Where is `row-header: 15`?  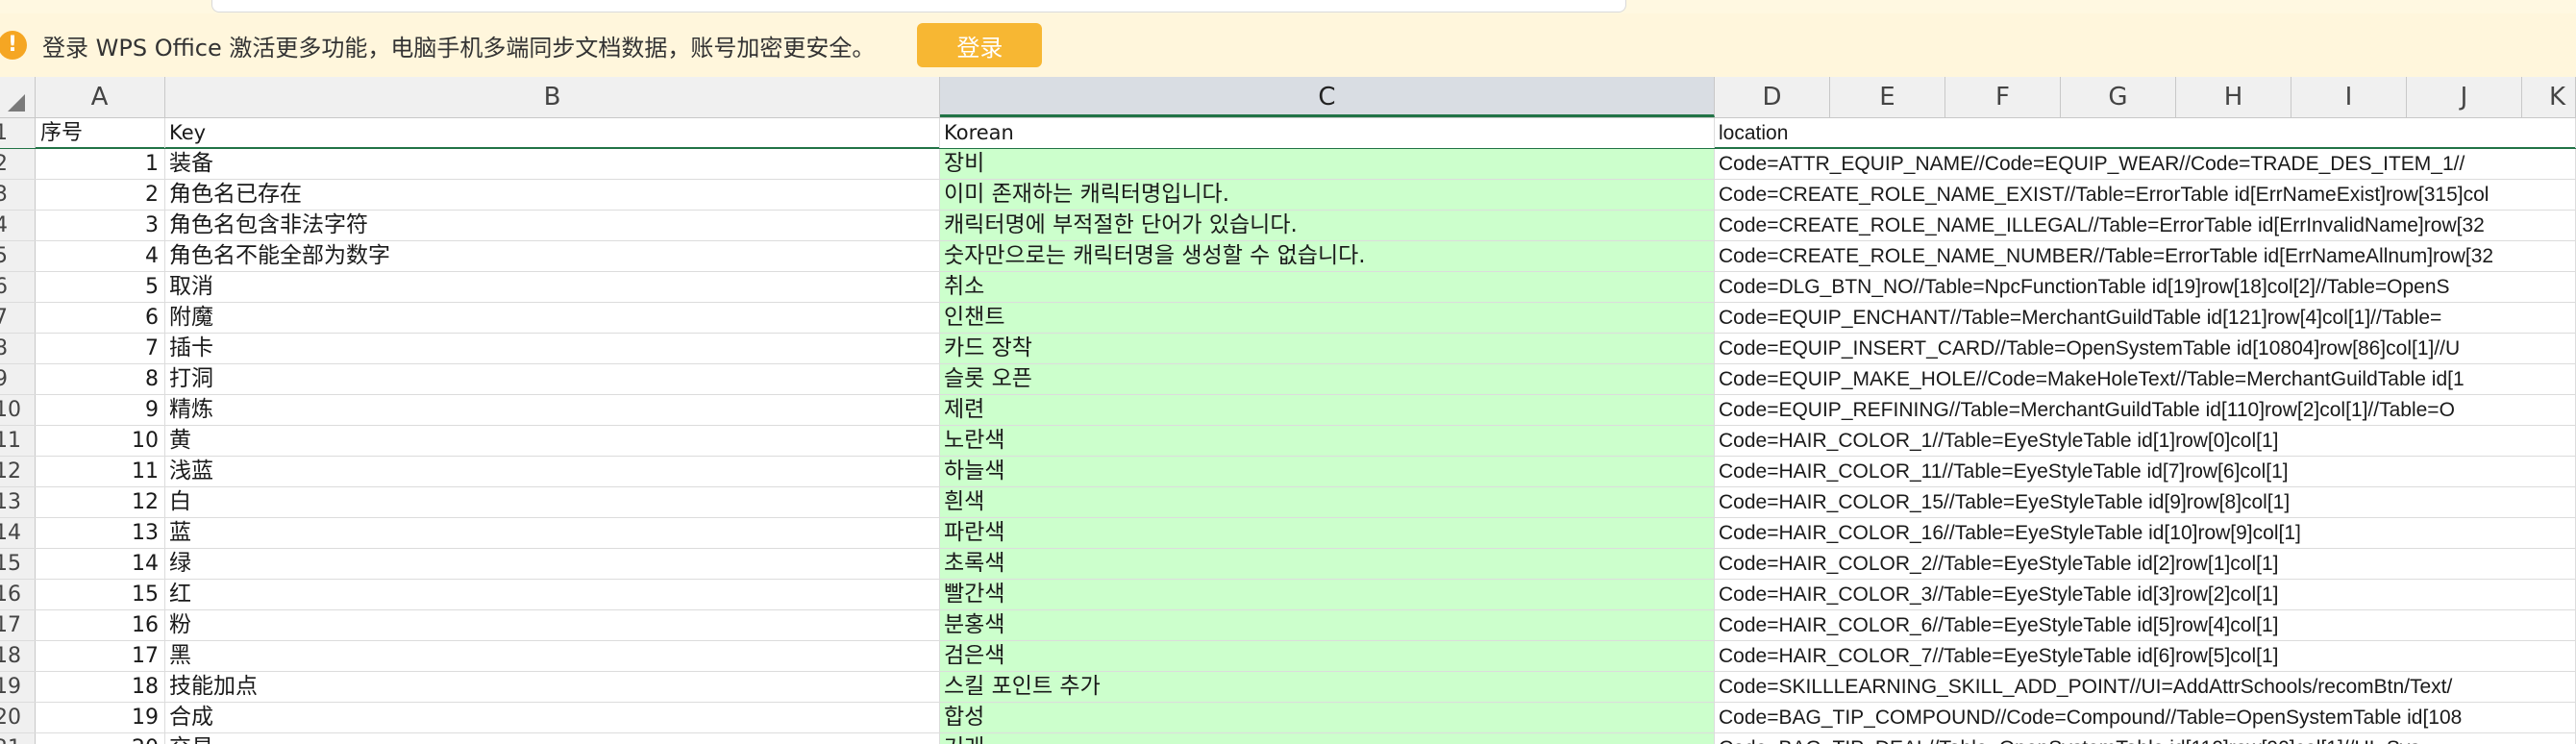 row-header: 15 is located at coordinates (18, 564).